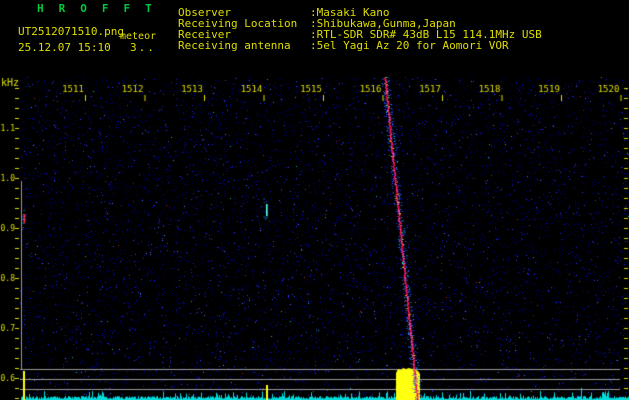 The width and height of the screenshot is (629, 400). I want to click on antenna-label: Receiving antenna, so click(234, 45).